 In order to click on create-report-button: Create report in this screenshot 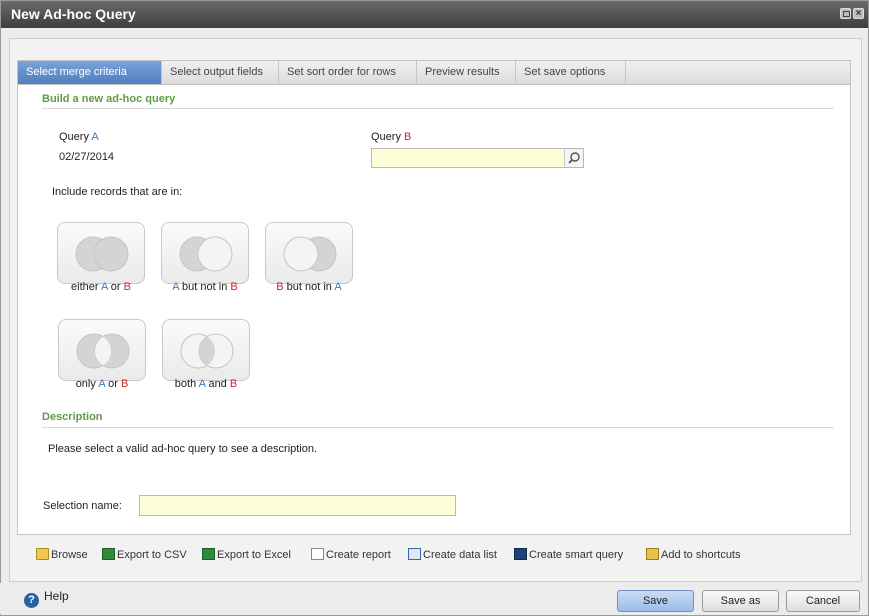, I will do `click(351, 554)`.